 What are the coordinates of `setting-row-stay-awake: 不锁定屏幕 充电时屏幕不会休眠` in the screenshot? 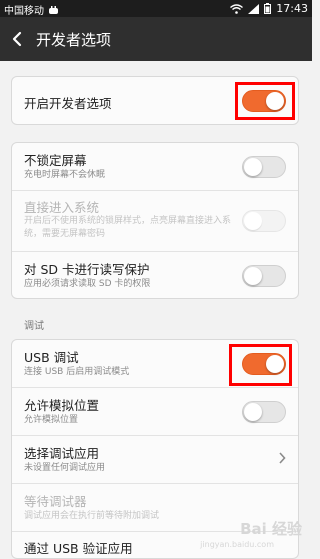 It's located at (155, 167).